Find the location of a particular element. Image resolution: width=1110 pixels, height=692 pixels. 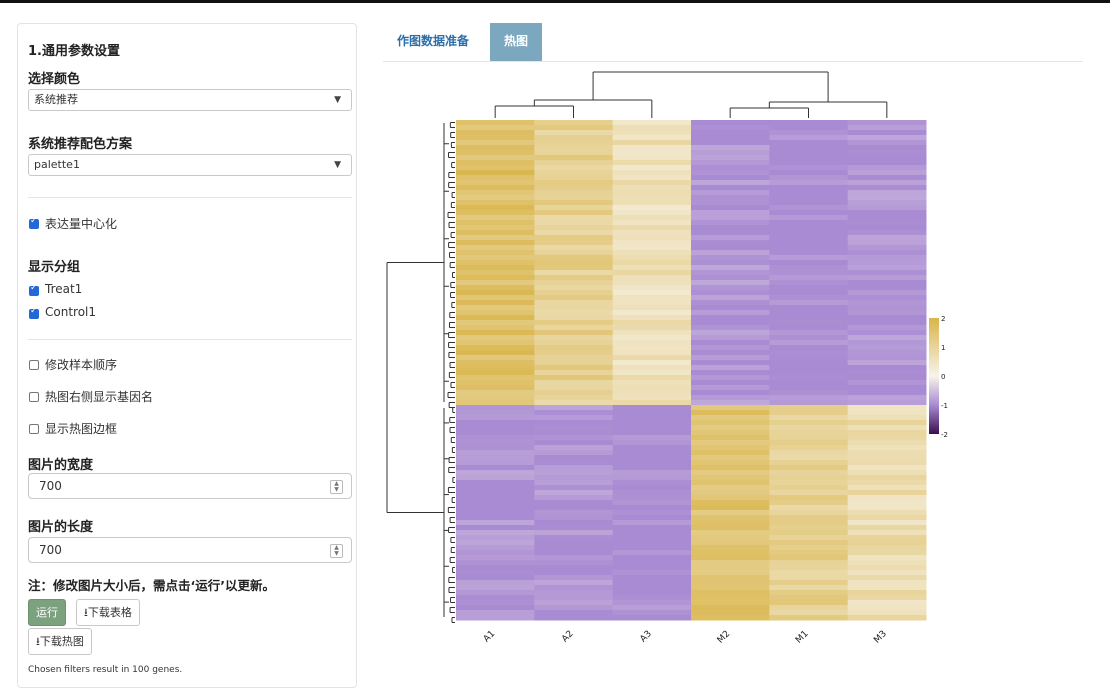

sample-label: A1 is located at coordinates (489, 636).